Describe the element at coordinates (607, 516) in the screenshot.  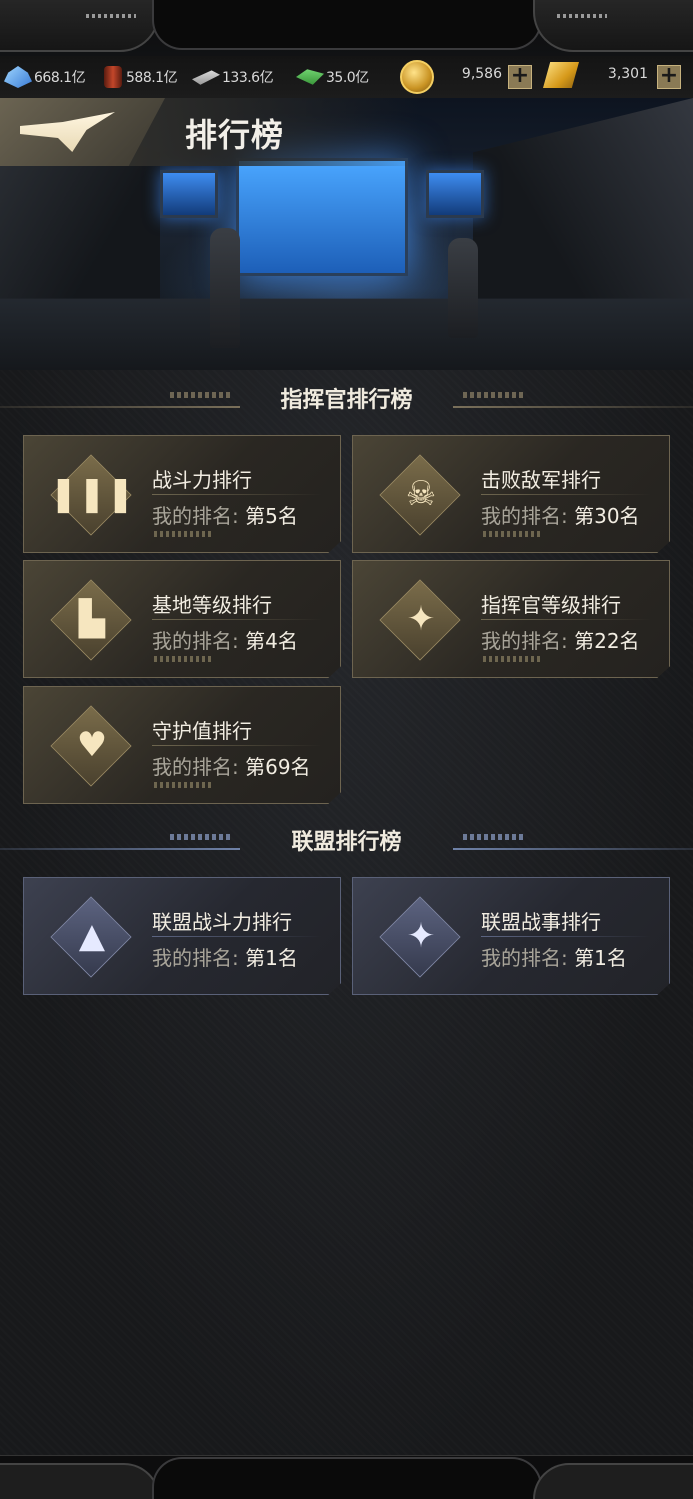
I see `rank-value: 第30名` at that location.